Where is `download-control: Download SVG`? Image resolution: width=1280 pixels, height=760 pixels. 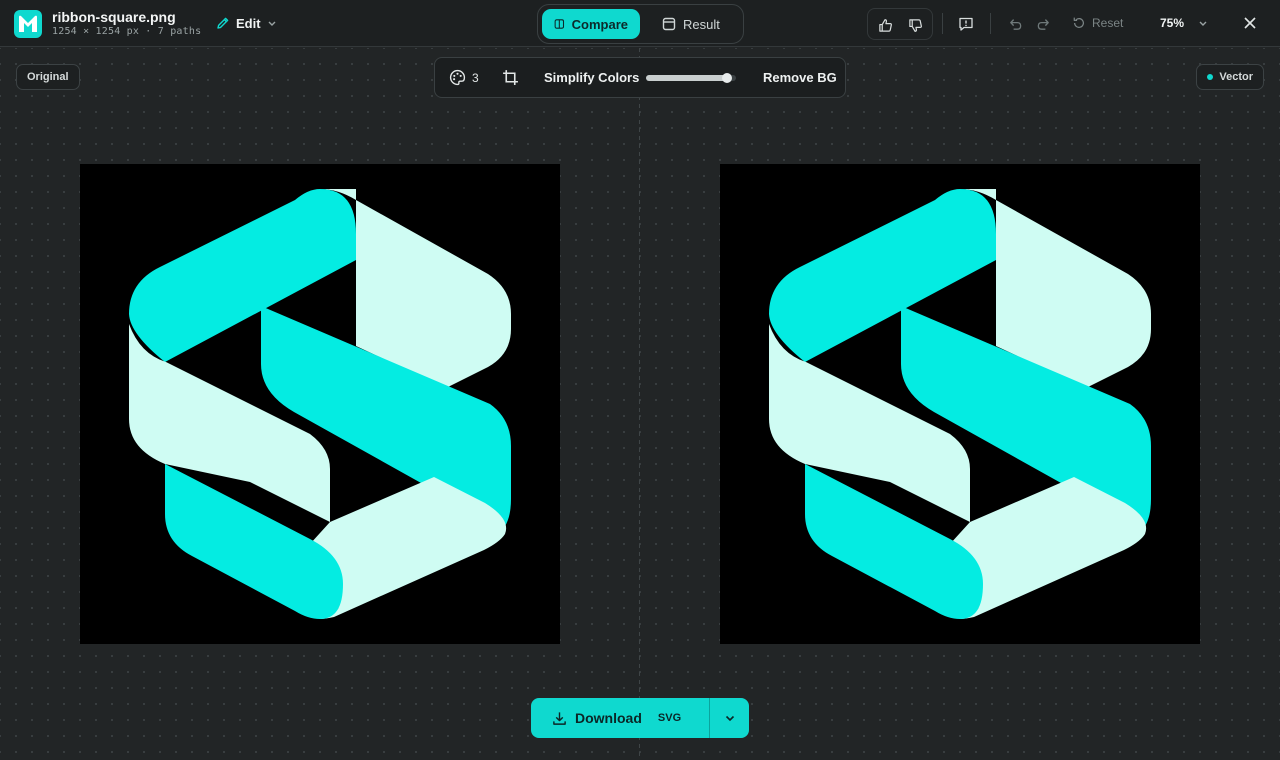
download-control: Download SVG is located at coordinates (640, 718).